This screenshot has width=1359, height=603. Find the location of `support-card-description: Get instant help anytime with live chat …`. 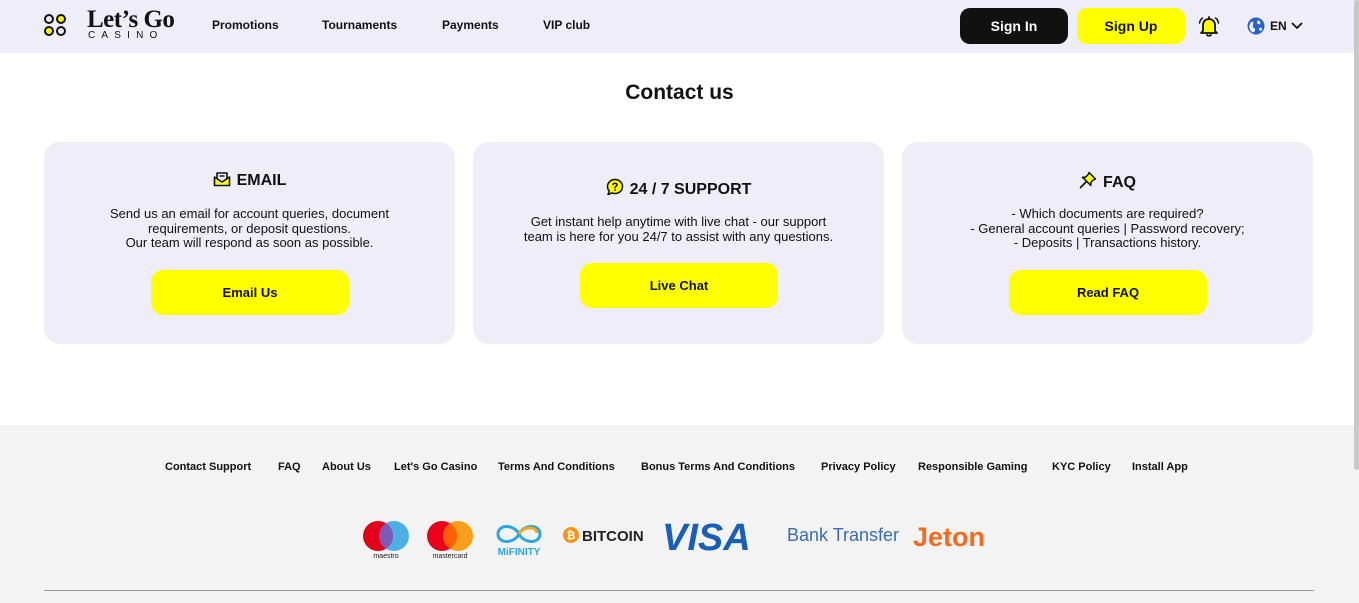

support-card-description: Get instant help anytime with live chat … is located at coordinates (678, 229).